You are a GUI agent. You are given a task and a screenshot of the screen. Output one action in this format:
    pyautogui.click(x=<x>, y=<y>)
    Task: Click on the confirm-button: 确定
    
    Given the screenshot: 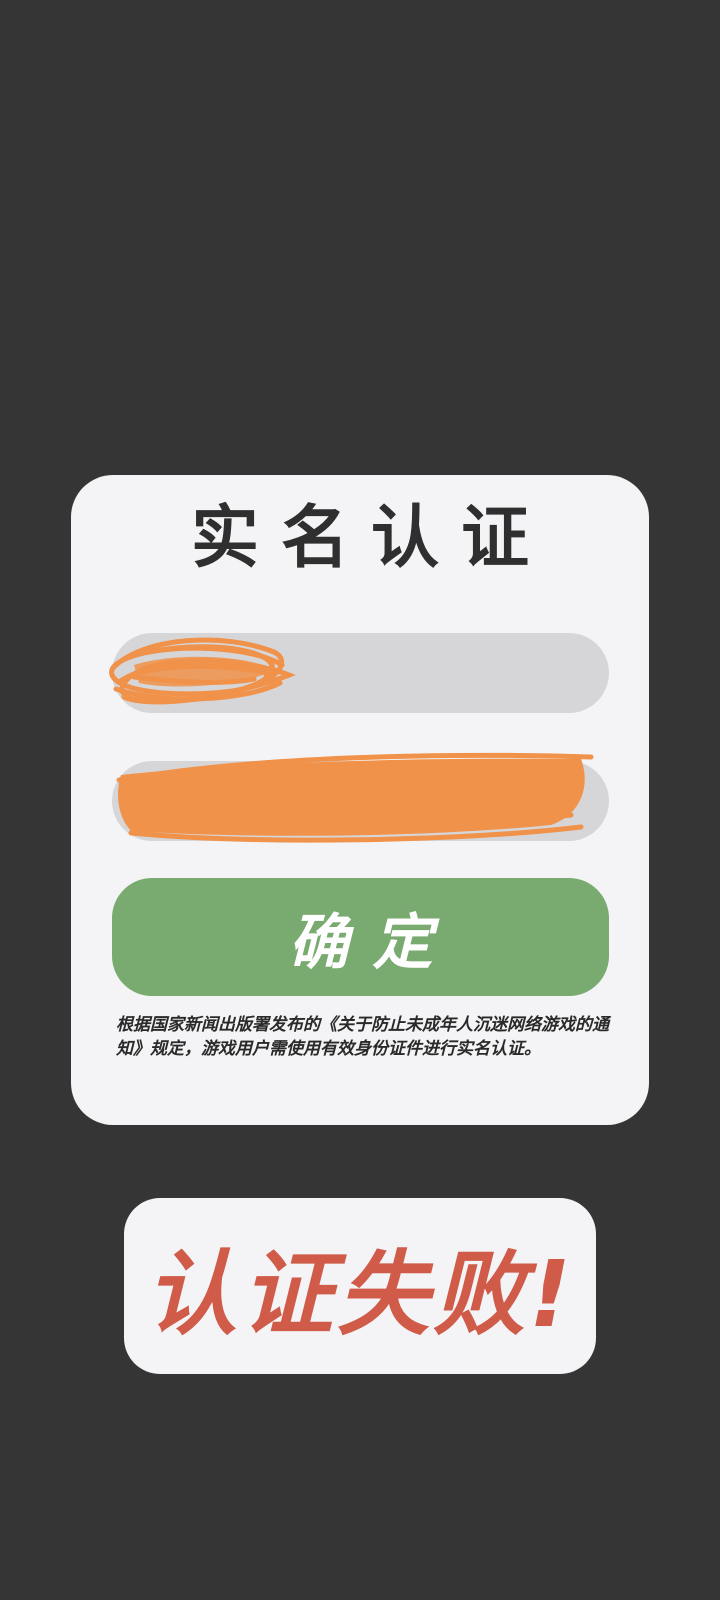 What is the action you would take?
    pyautogui.click(x=360, y=937)
    